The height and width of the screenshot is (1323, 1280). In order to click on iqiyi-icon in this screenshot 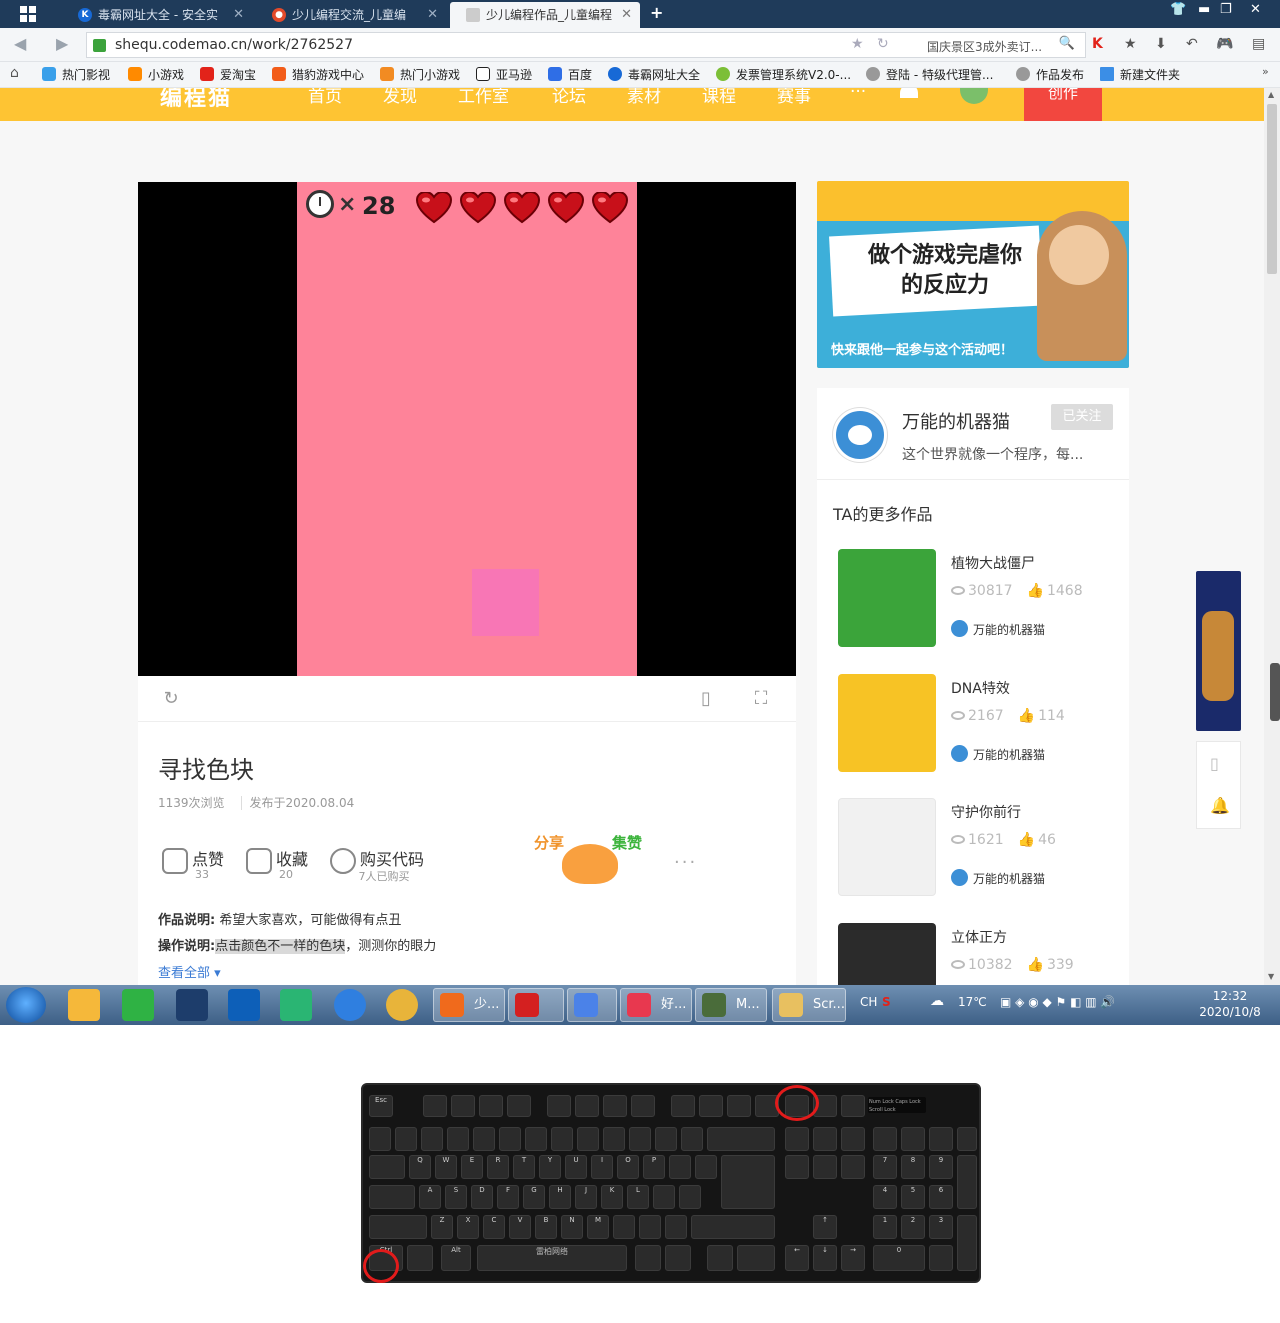, I will do `click(138, 1005)`.